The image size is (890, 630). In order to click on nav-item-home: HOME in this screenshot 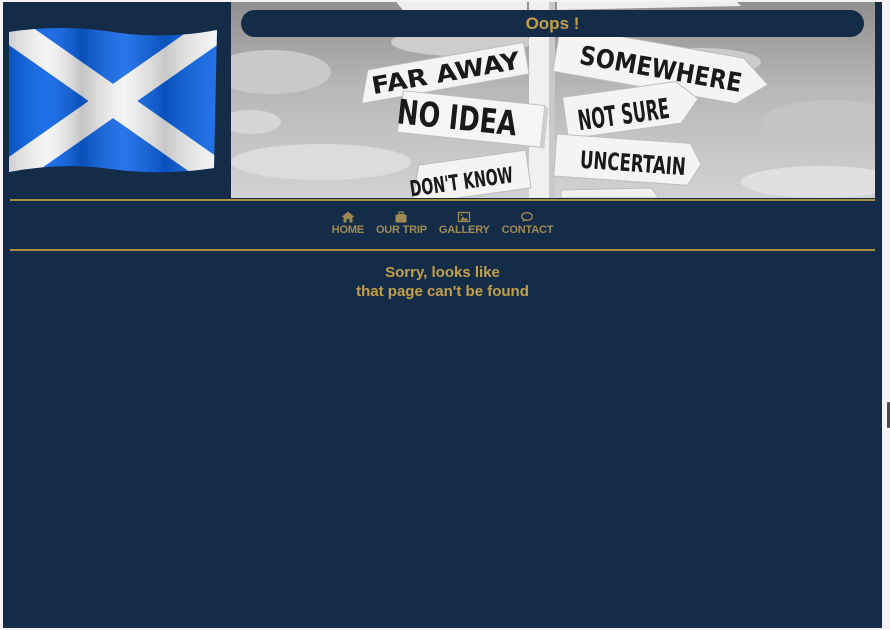, I will do `click(348, 224)`.